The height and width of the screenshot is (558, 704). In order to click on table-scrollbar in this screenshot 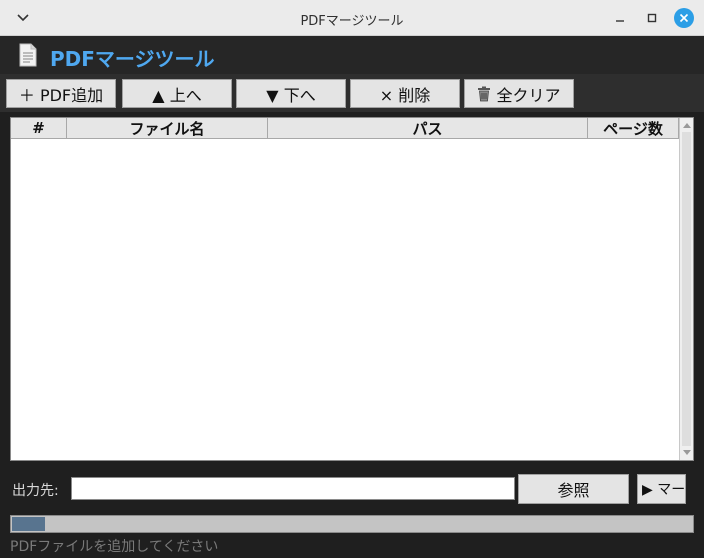, I will do `click(686, 289)`.